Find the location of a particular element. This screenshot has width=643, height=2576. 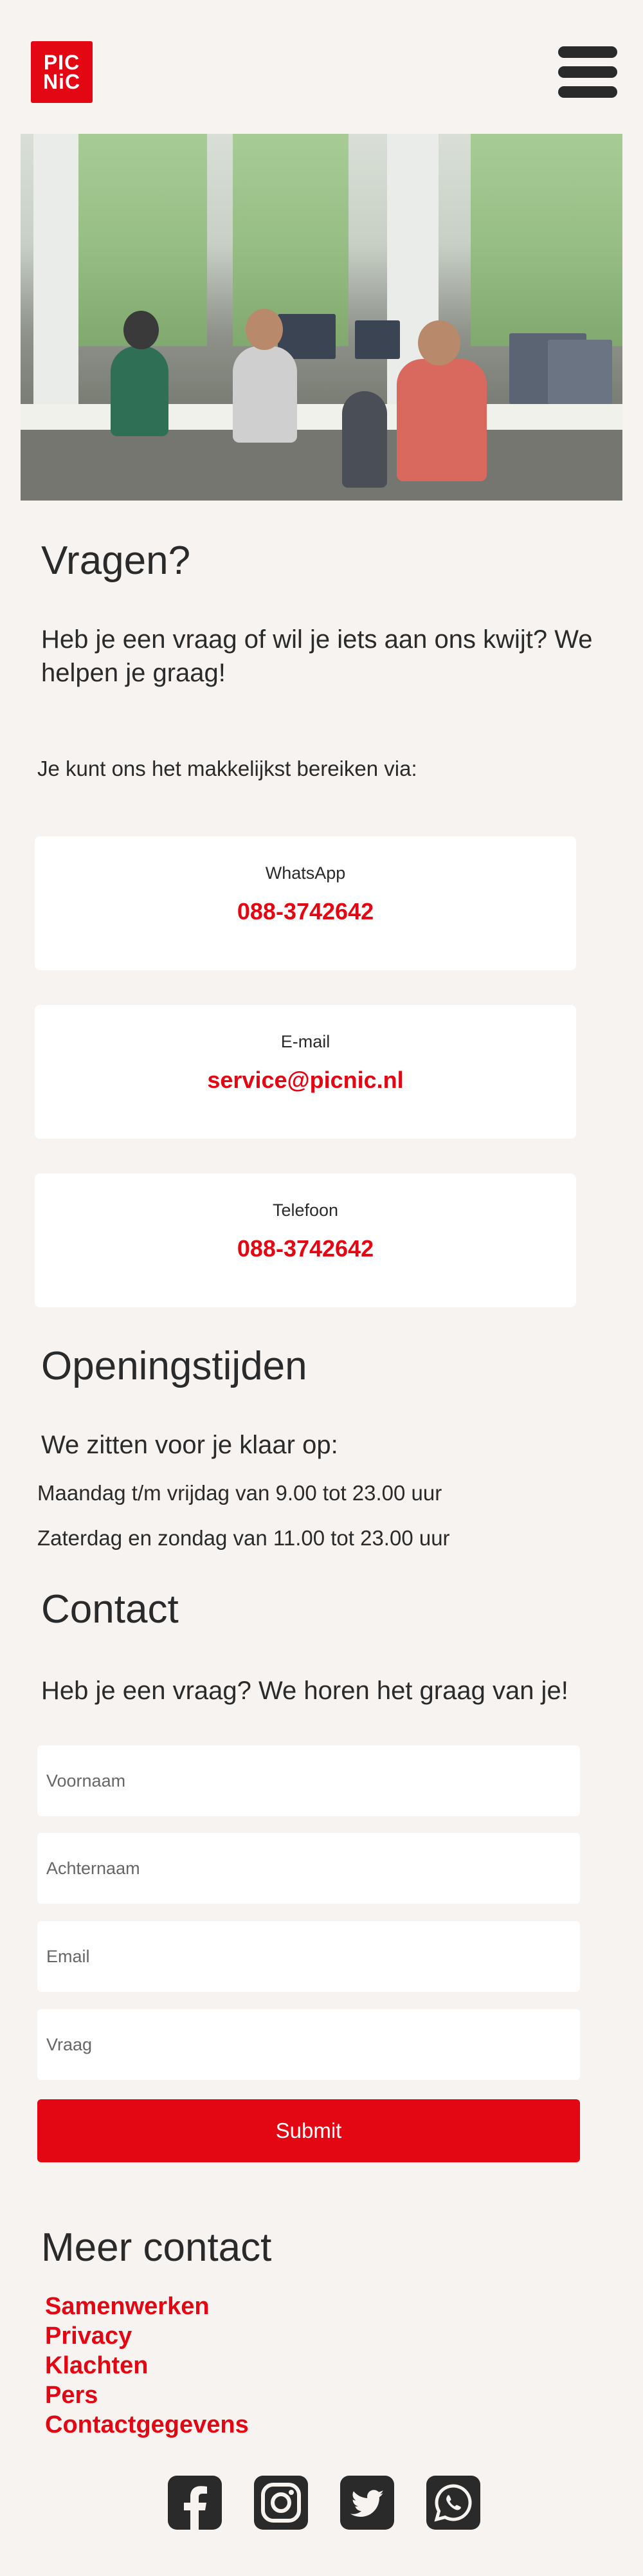

card-label: Telefoon is located at coordinates (305, 1210).